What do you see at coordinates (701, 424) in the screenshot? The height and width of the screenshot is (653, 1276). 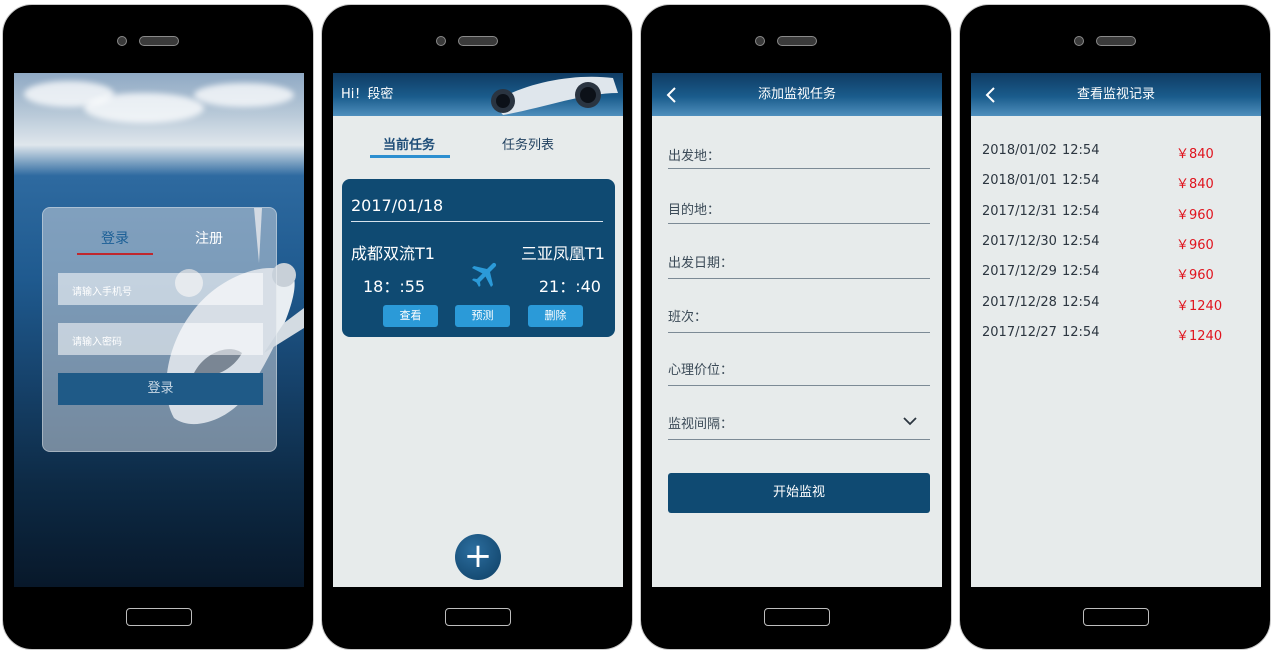 I see `monitor-interval-label: 监视间隔：` at bounding box center [701, 424].